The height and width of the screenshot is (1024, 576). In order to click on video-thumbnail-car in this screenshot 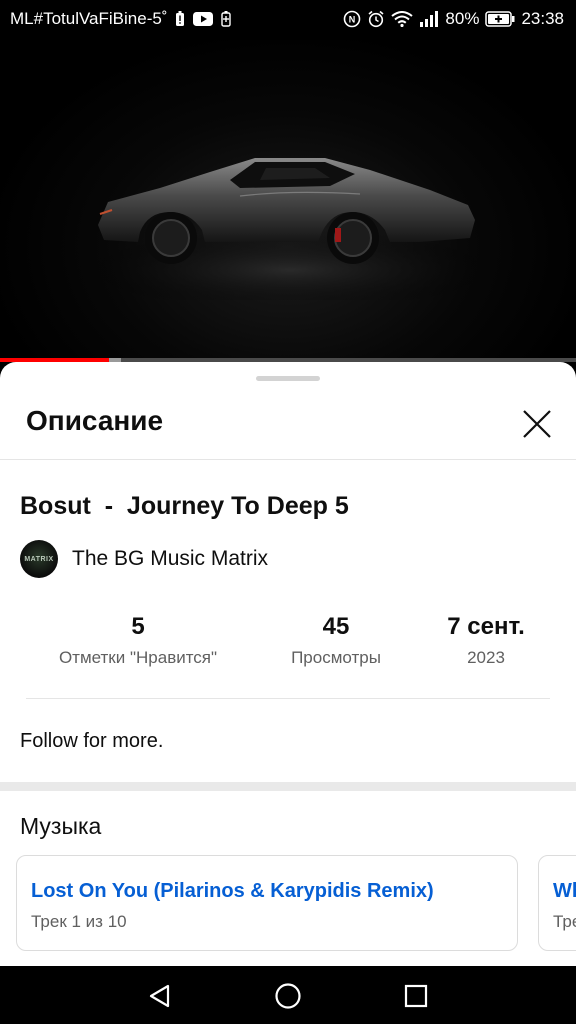, I will do `click(290, 229)`.